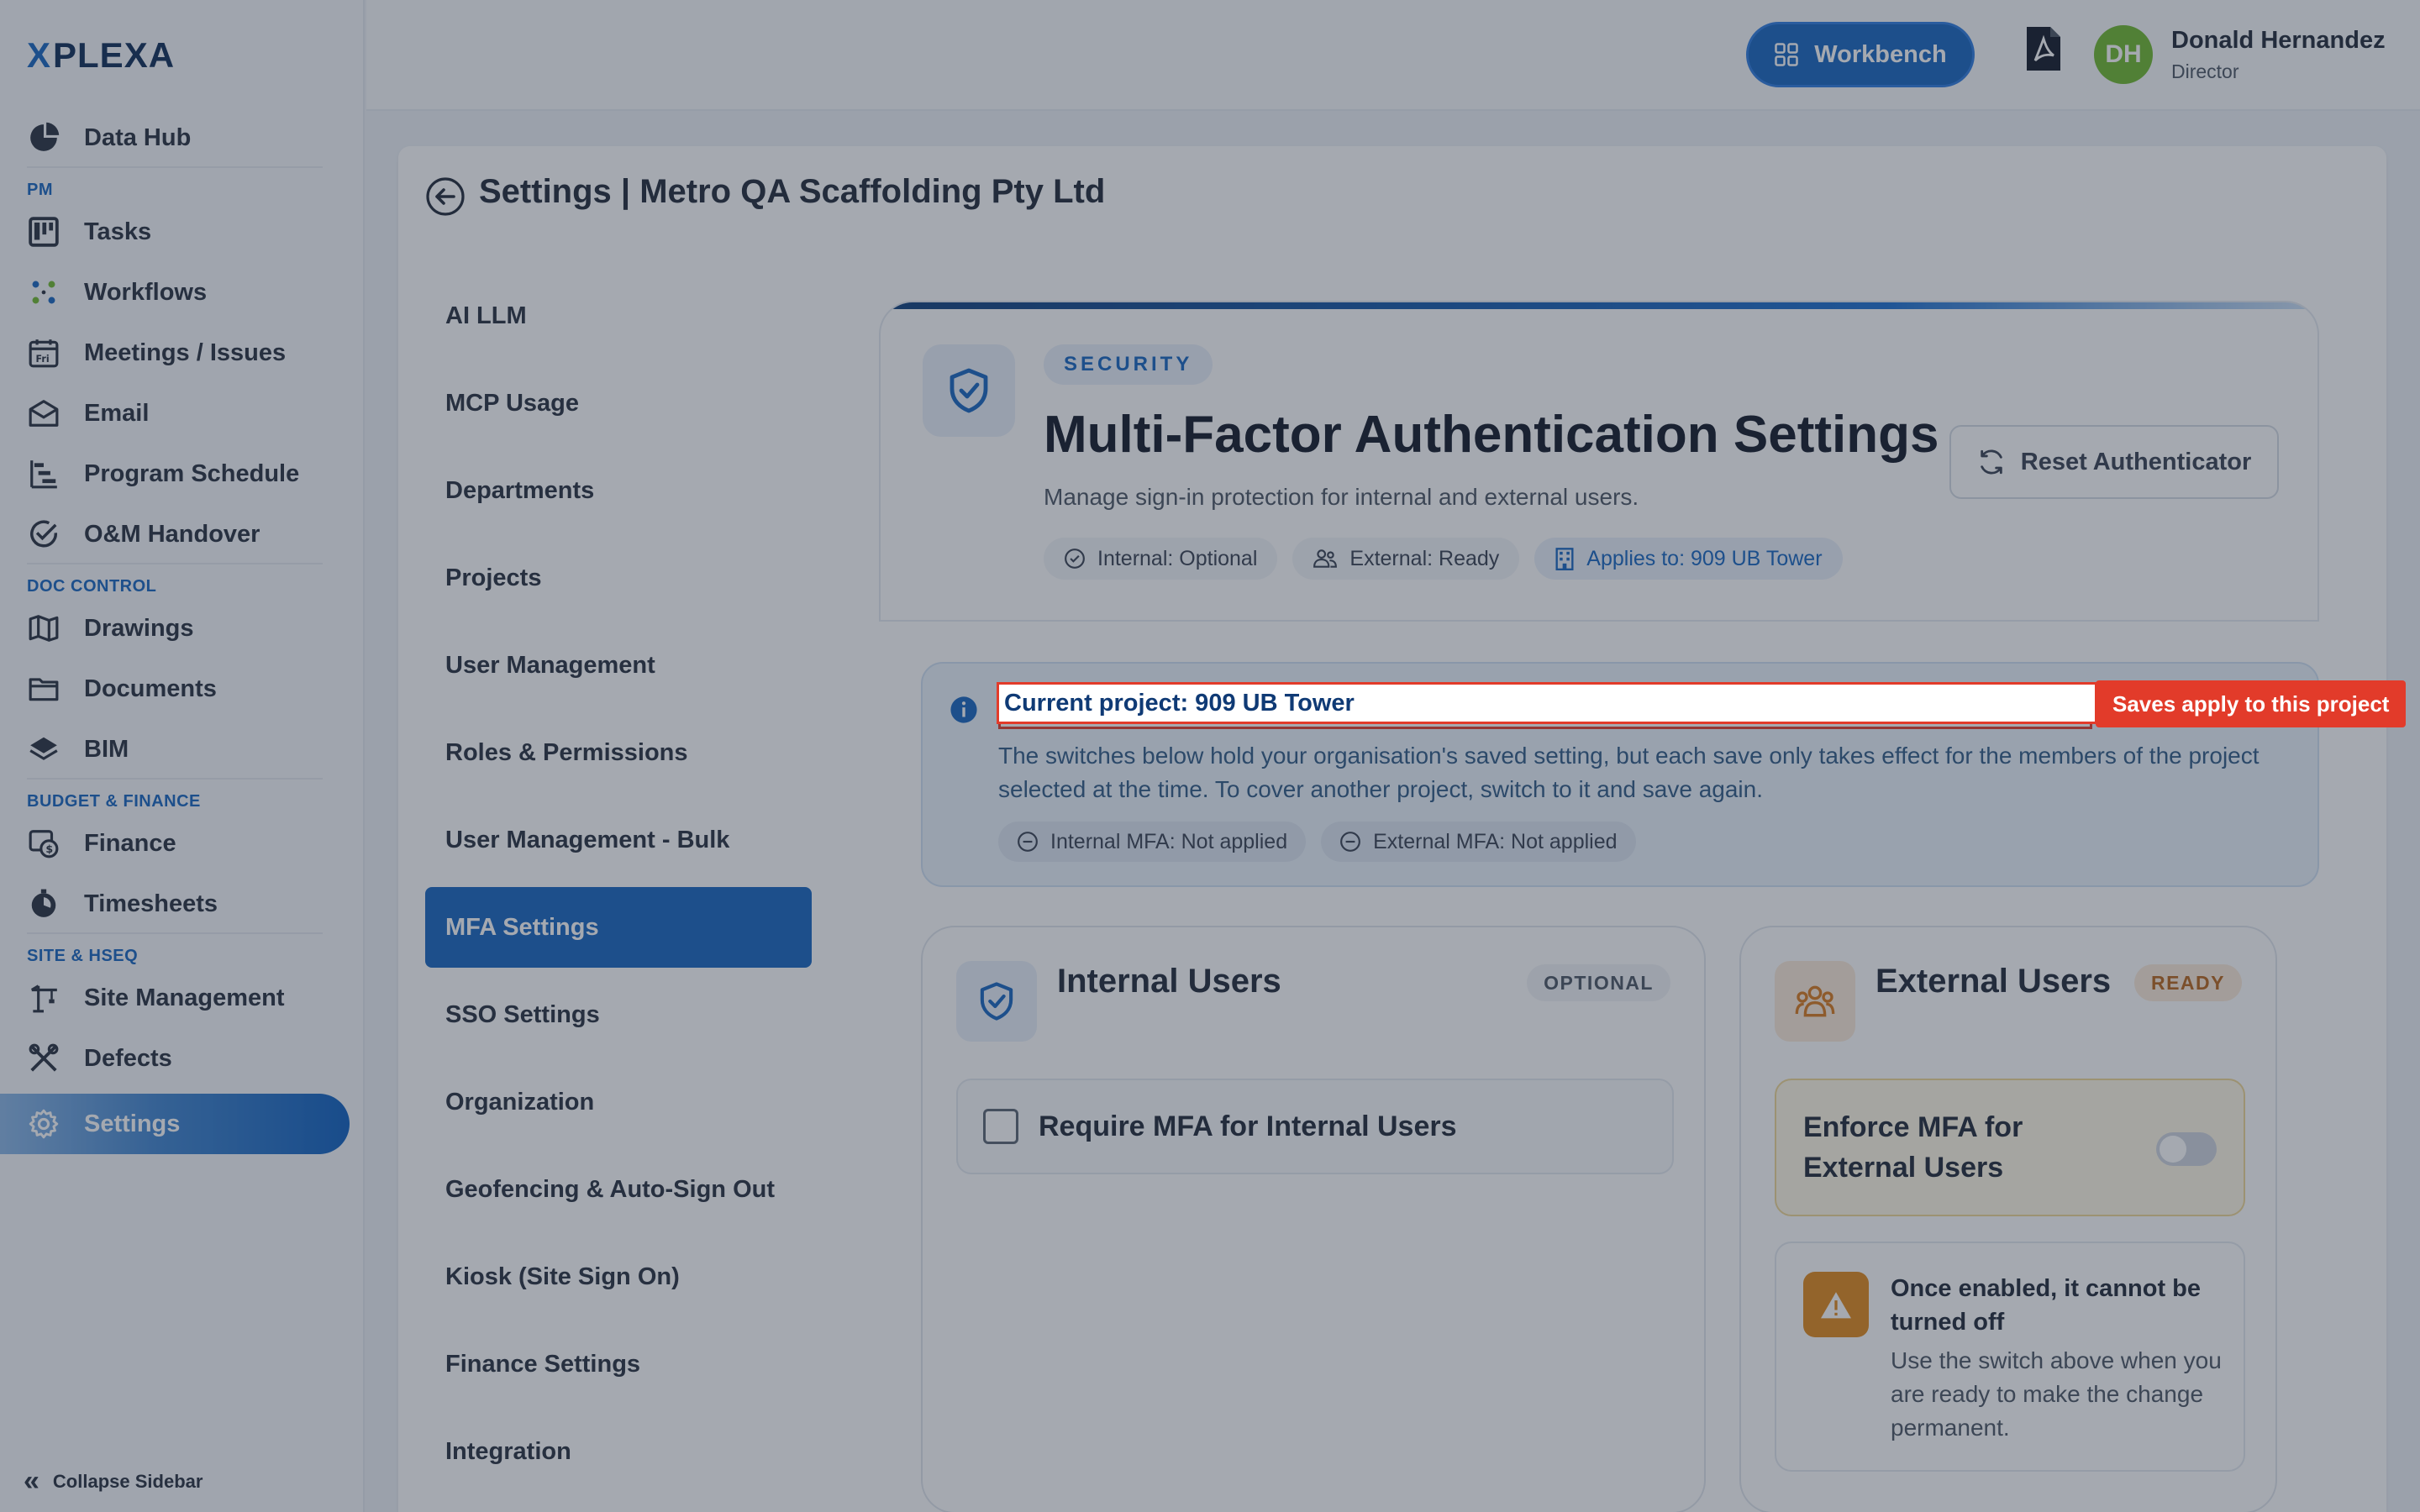 Image resolution: width=2420 pixels, height=1512 pixels. I want to click on sidebar-item-timesheets: Timesheets, so click(182, 904).